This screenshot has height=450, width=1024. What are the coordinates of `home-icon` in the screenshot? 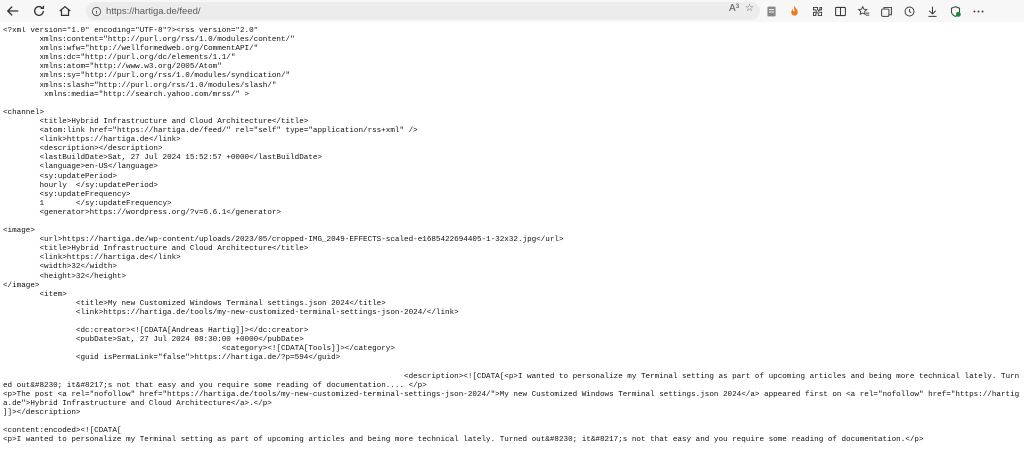 It's located at (65, 11).